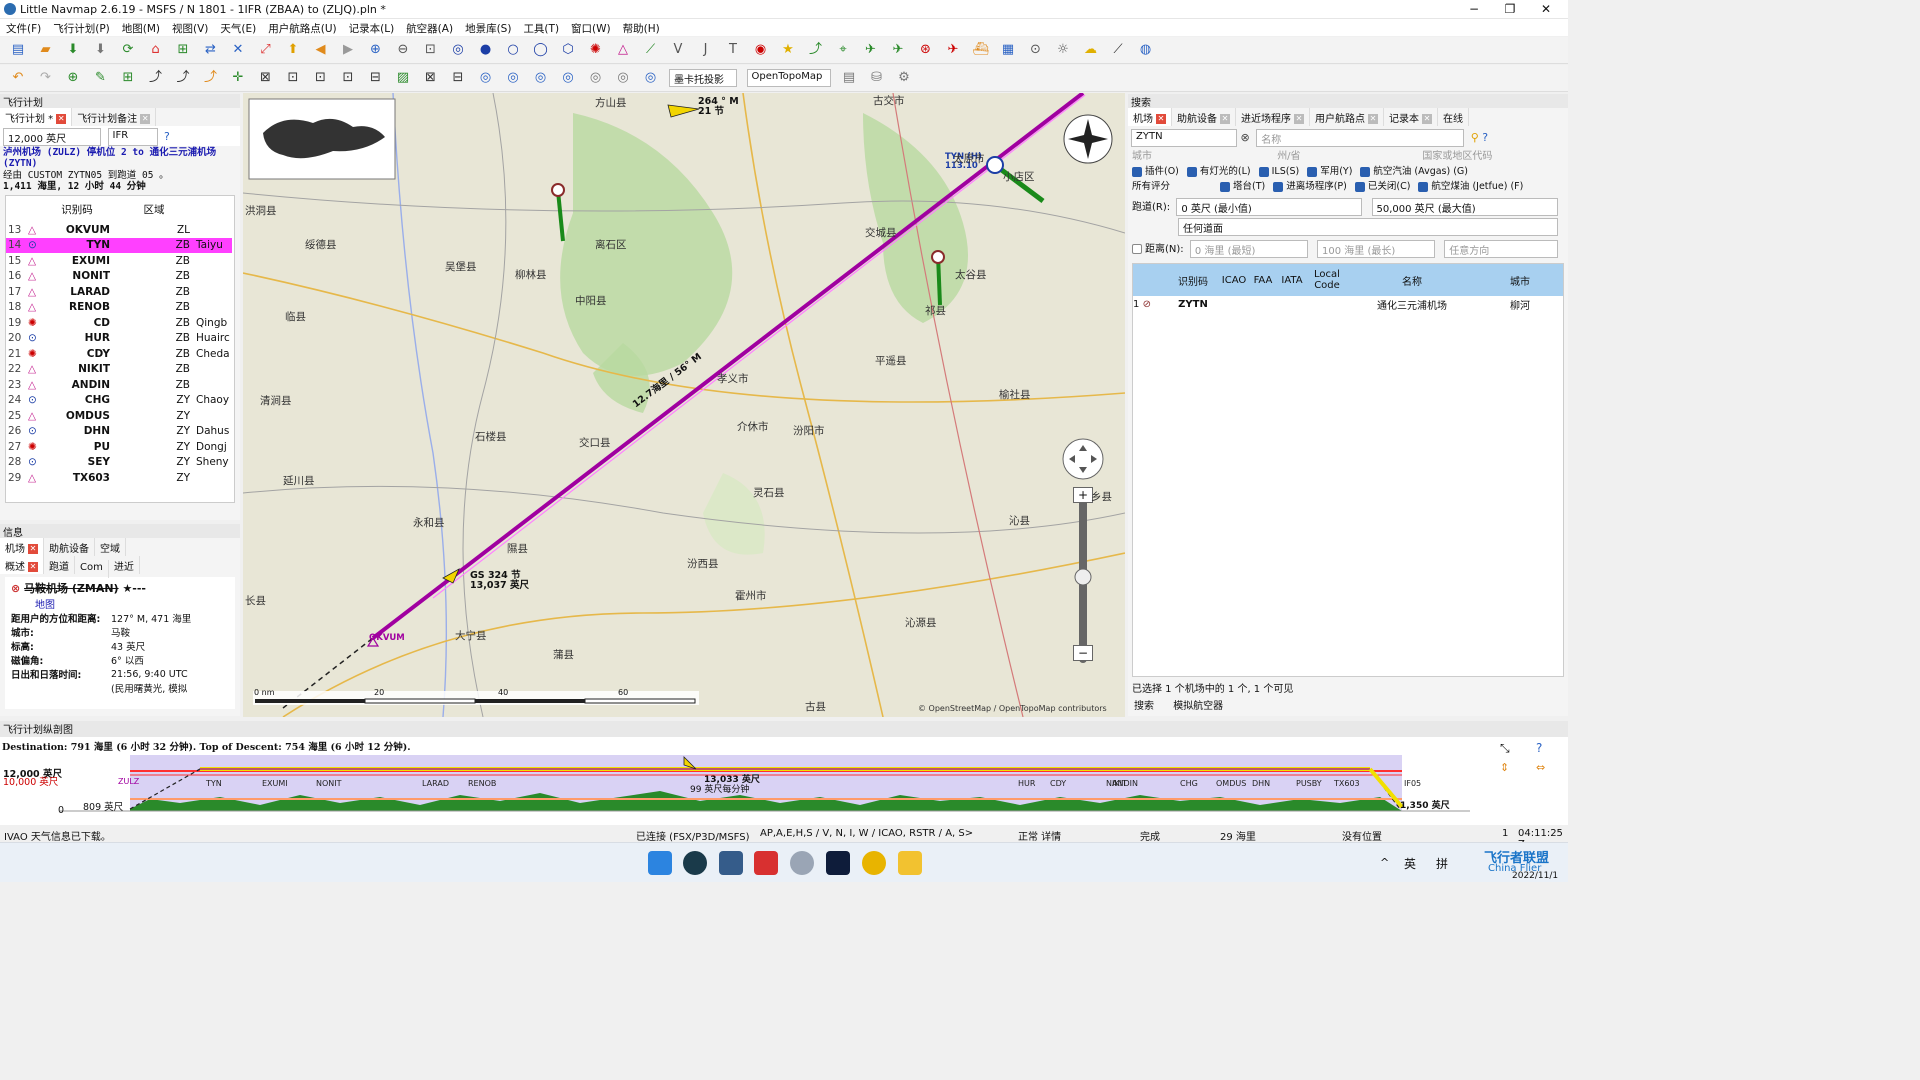 Image resolution: width=1920 pixels, height=1080 pixels. Describe the element at coordinates (46, 50) in the screenshot. I see `open-plan-icon: ▰` at that location.